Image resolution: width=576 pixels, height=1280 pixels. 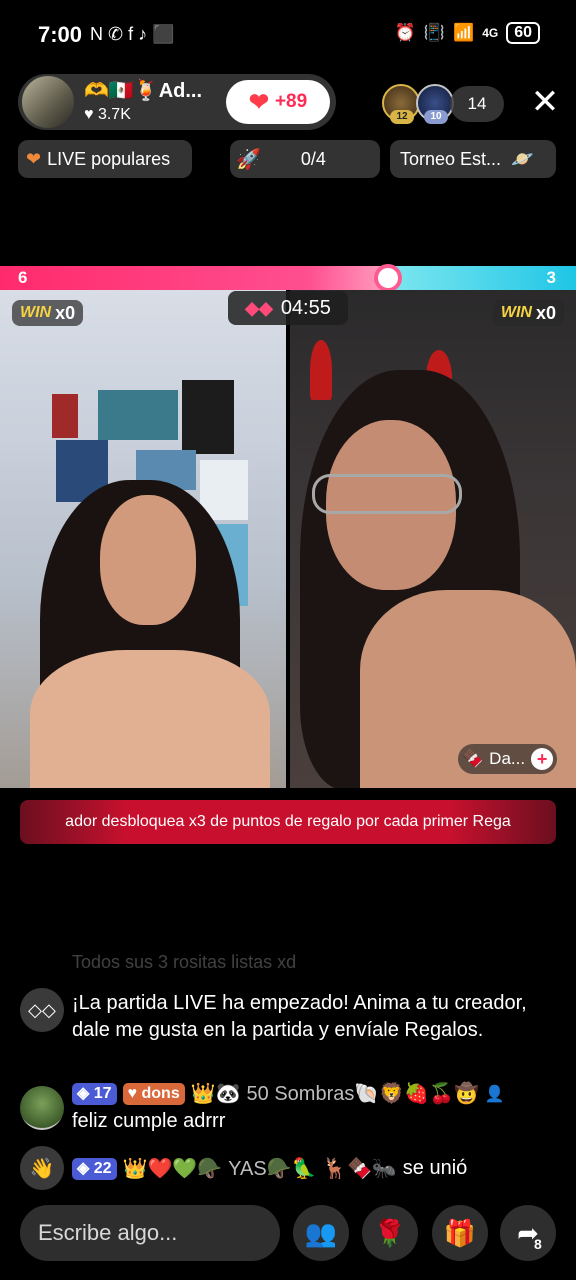 I want to click on share-count: 8, so click(x=538, y=1244).